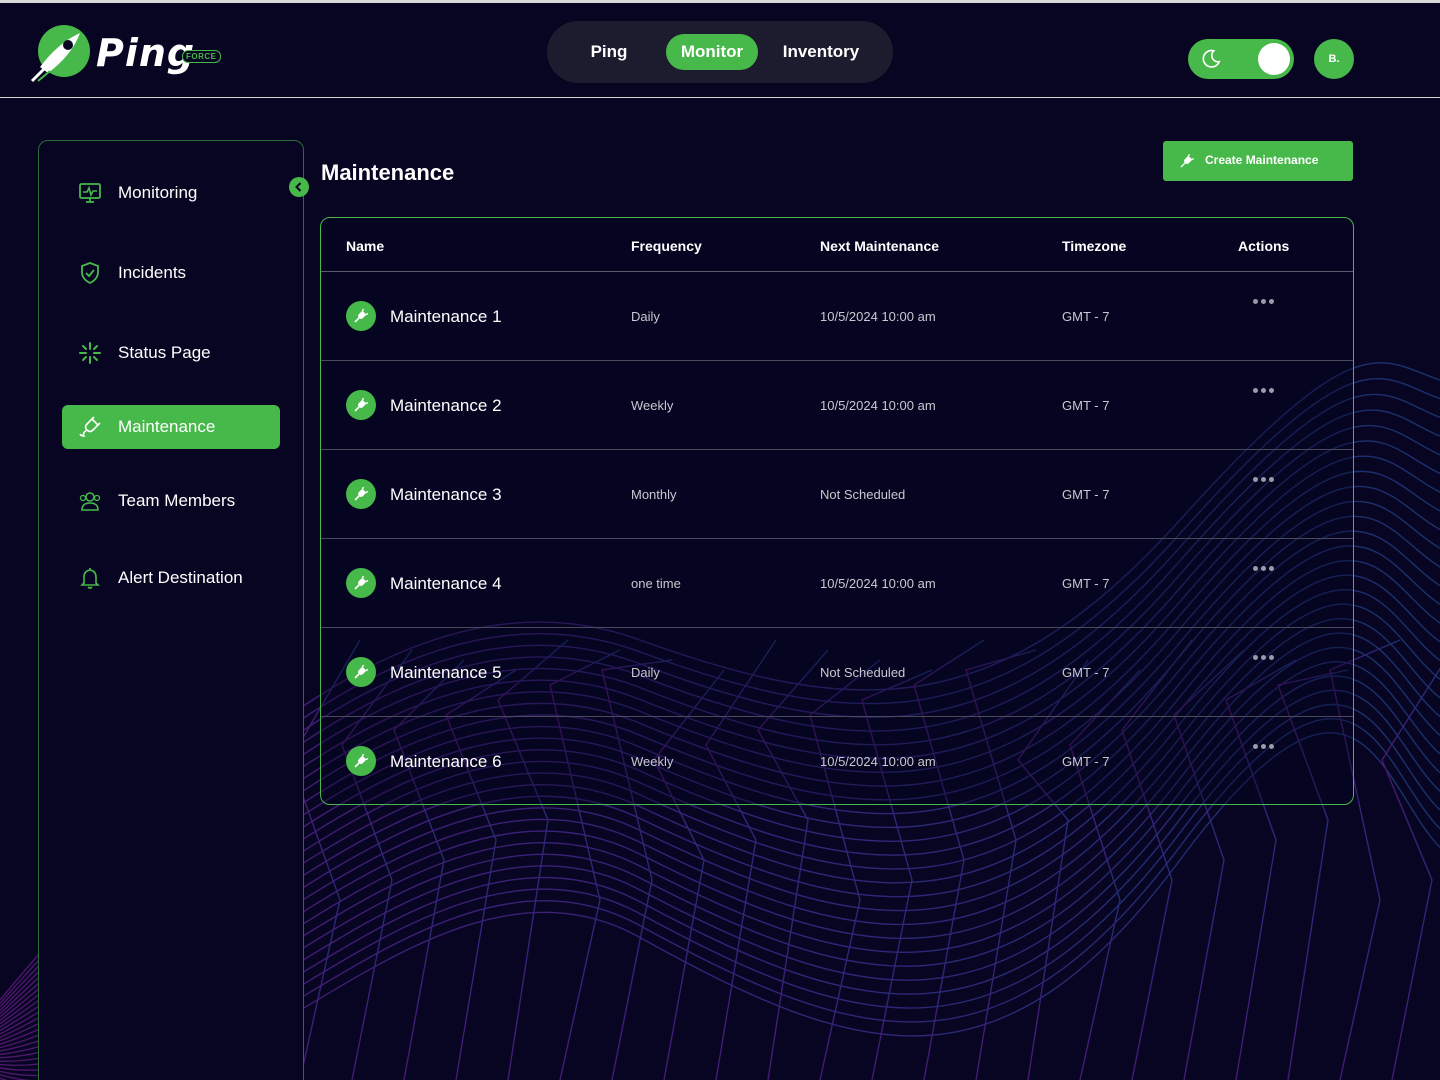 The height and width of the screenshot is (1080, 1440). I want to click on sidebar-item-status-page: Status Page, so click(171, 353).